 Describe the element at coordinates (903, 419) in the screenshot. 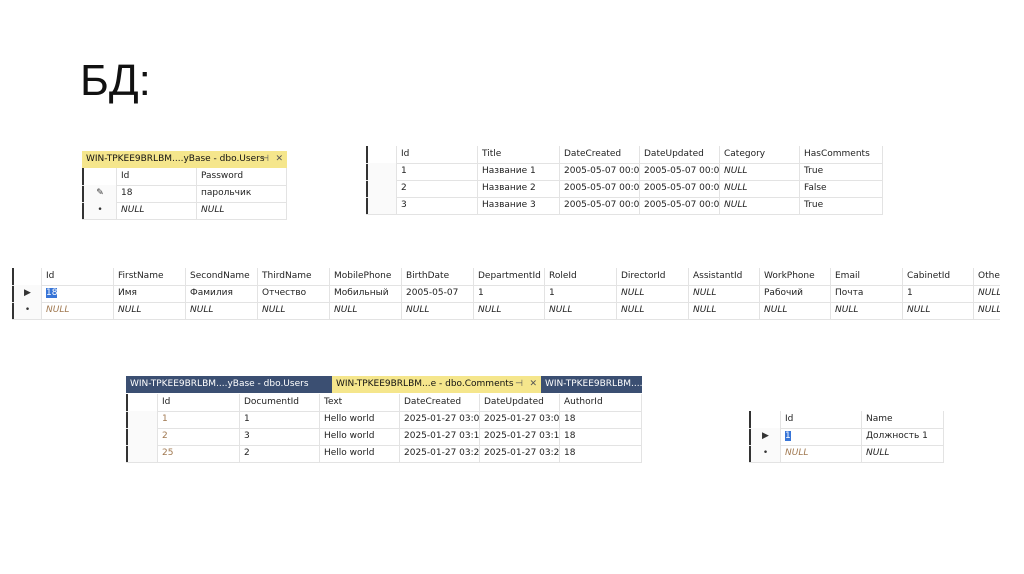

I see `column-header-name: Name` at that location.